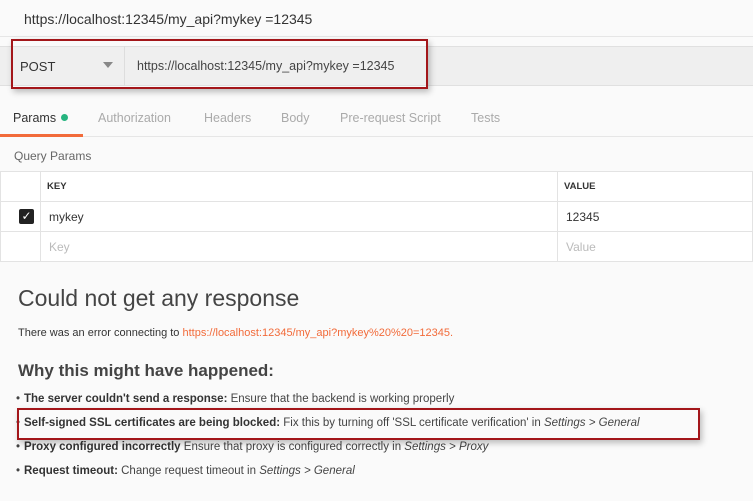 Image resolution: width=753 pixels, height=501 pixels. I want to click on table-row: ✓ mykey 12345, so click(376, 216).